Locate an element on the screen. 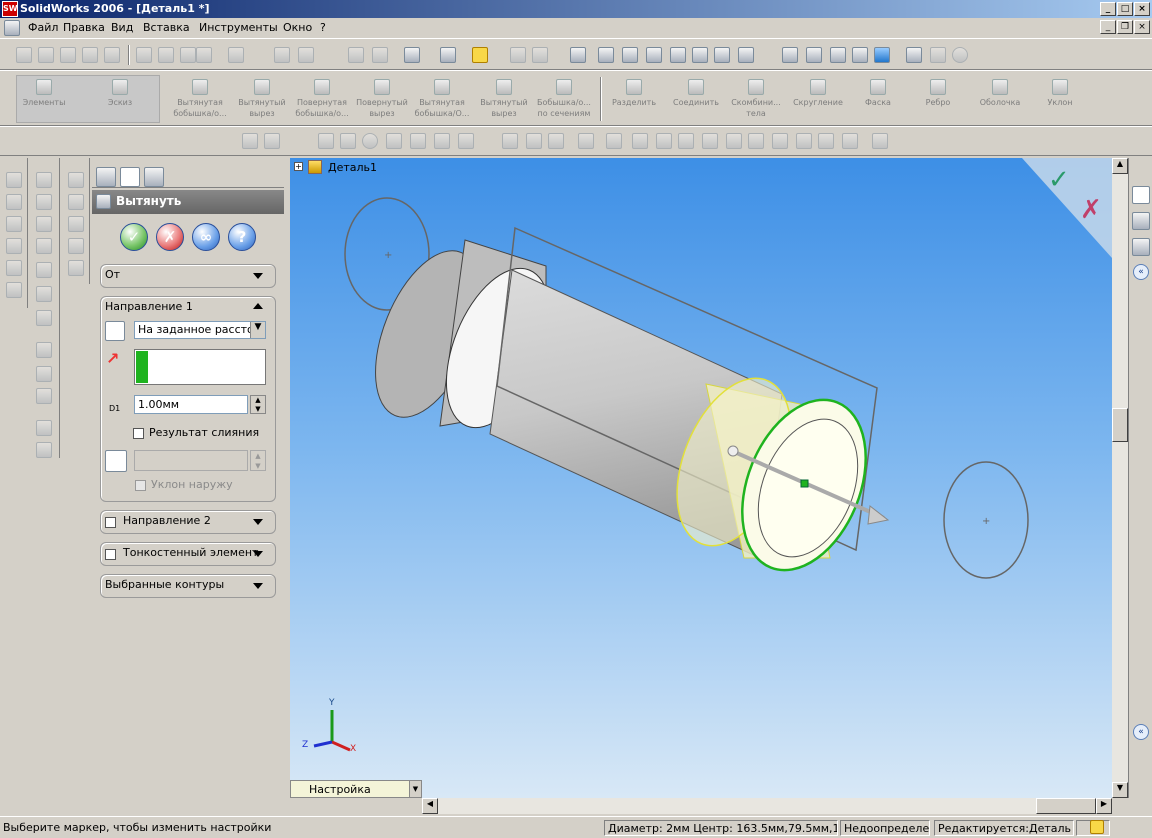 This screenshot has width=1152, height=838. draft-command: Уклон is located at coordinates (1060, 93).